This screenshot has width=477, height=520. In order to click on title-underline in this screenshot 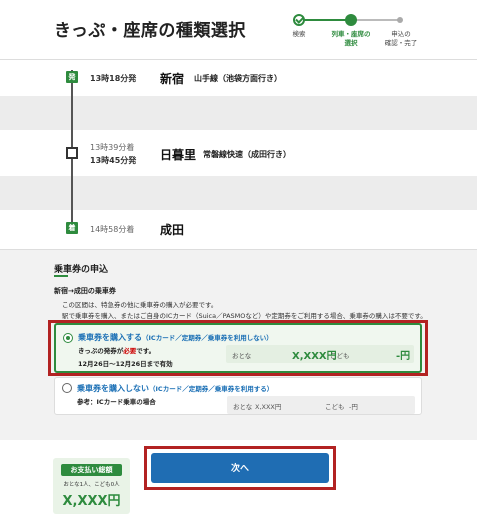, I will do `click(61, 276)`.